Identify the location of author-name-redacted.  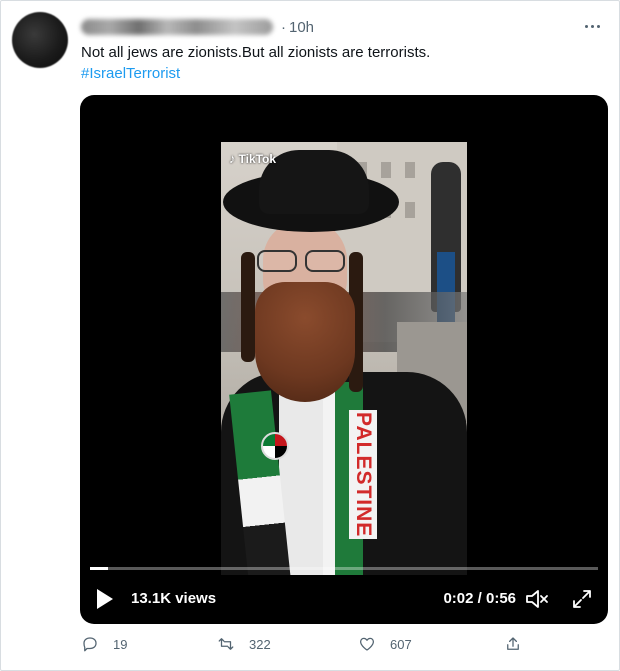
(177, 27).